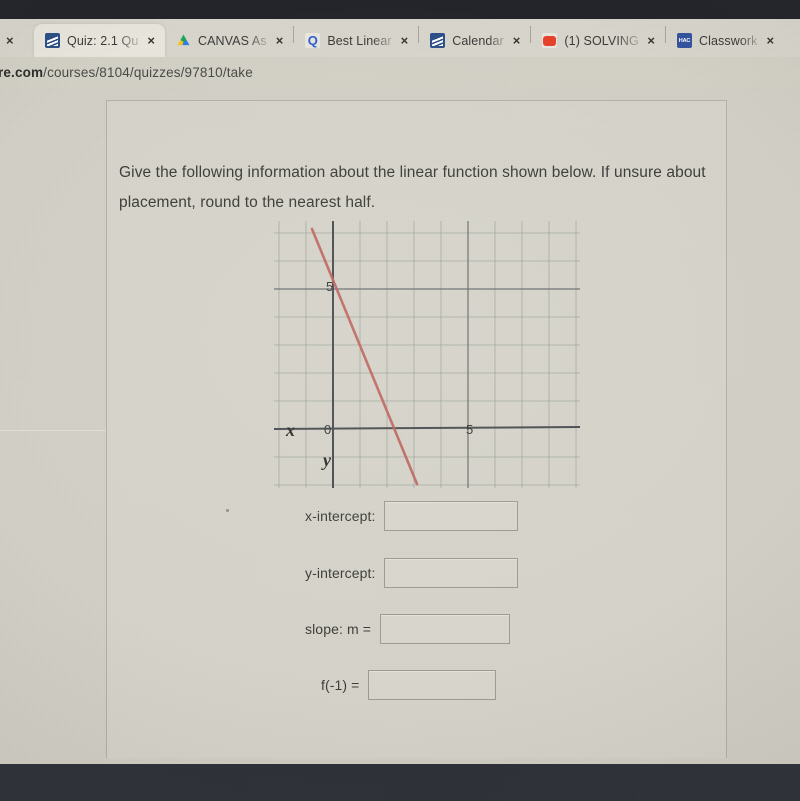 The width and height of the screenshot is (800, 801). I want to click on x-intercept-row: x-intercept:, so click(412, 516).